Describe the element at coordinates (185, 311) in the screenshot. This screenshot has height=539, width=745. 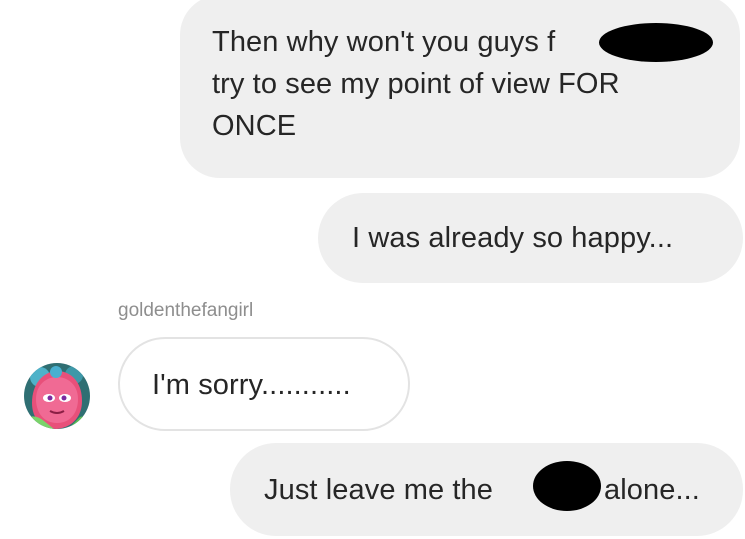
I see `sender-name: goldenthefangirl` at that location.